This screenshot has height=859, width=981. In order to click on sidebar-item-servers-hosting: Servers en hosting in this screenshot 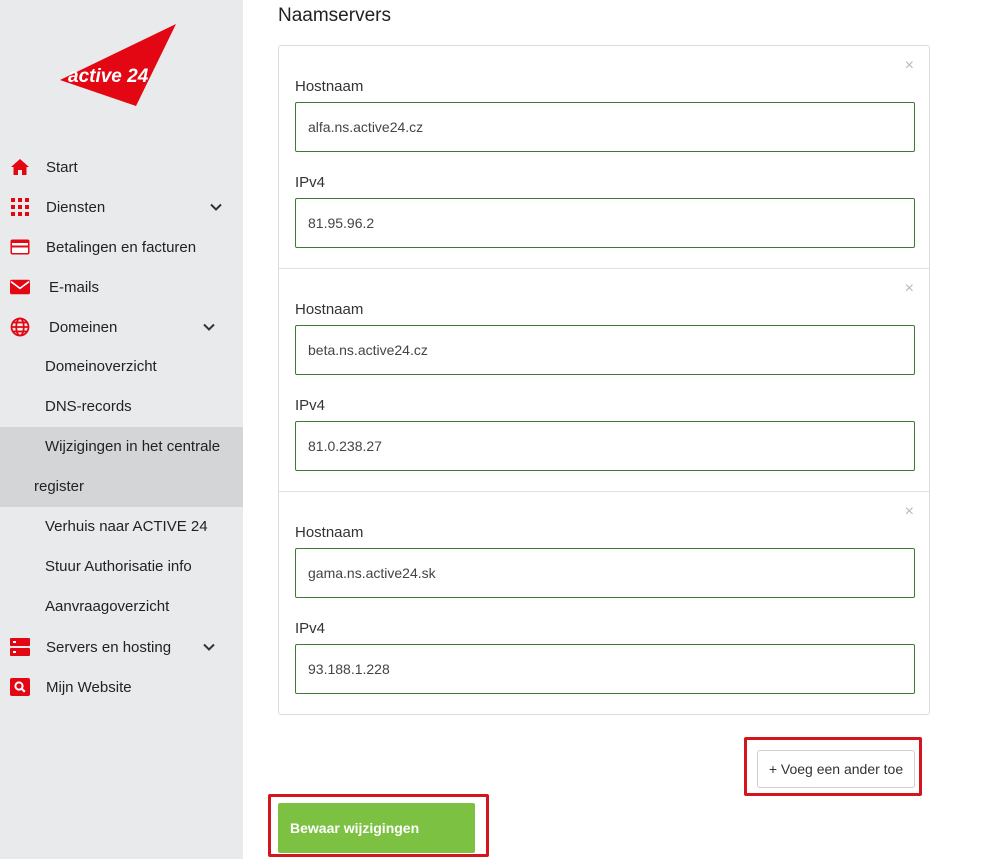, I will do `click(121, 647)`.